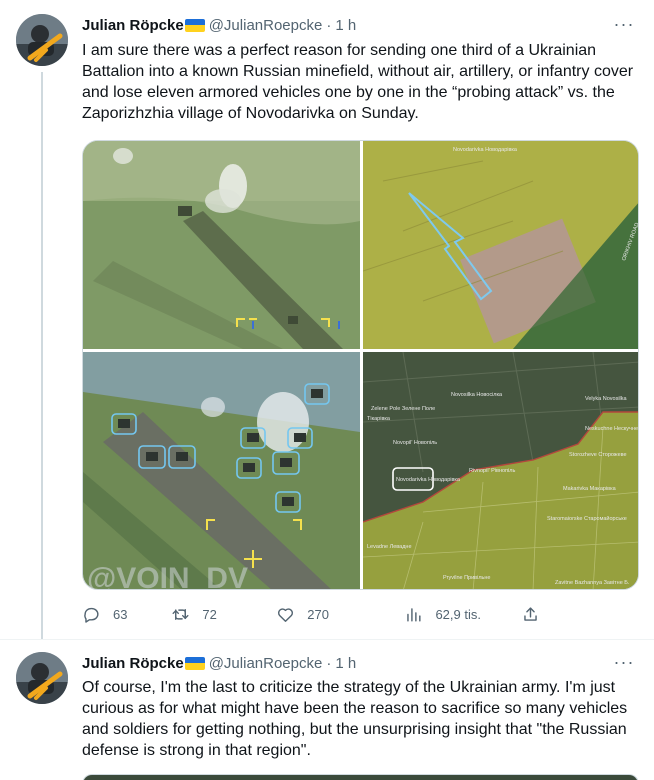  What do you see at coordinates (379, 419) in the screenshot?
I see `map-label: Тікарівка` at bounding box center [379, 419].